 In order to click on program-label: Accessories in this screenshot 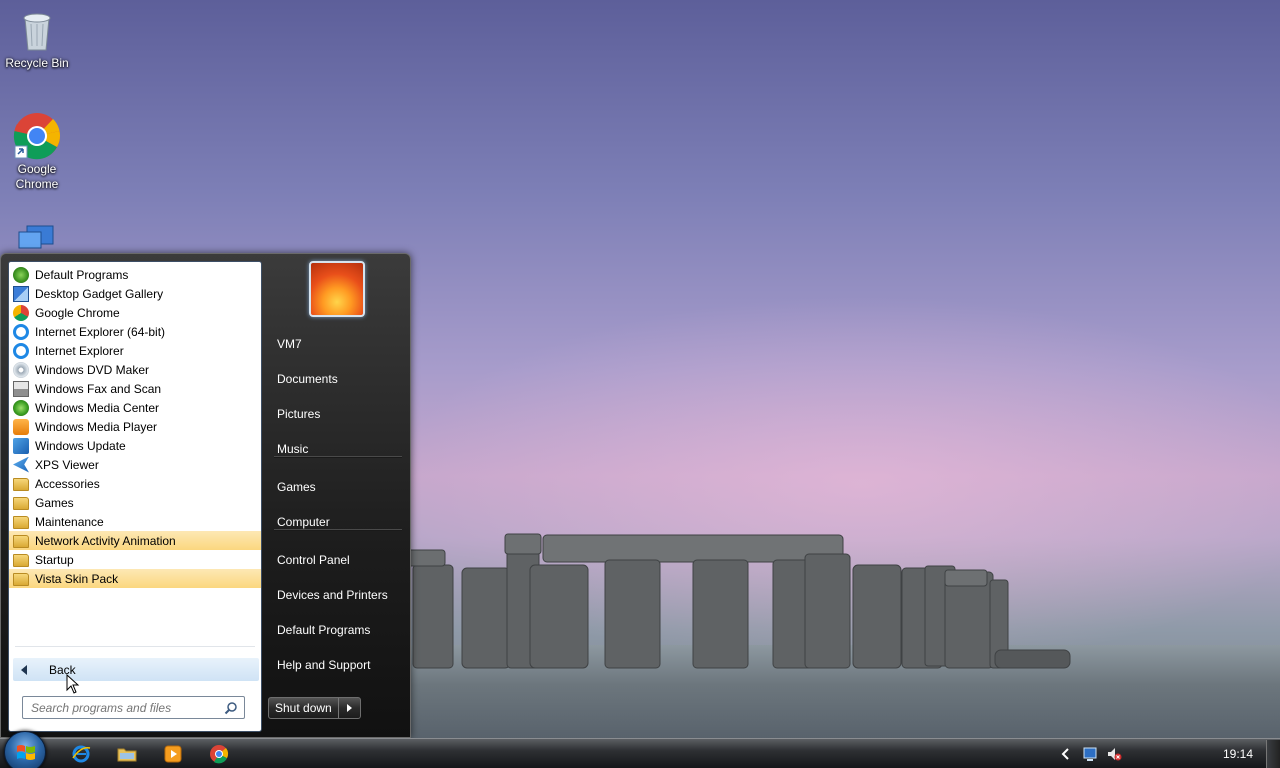, I will do `click(67, 483)`.